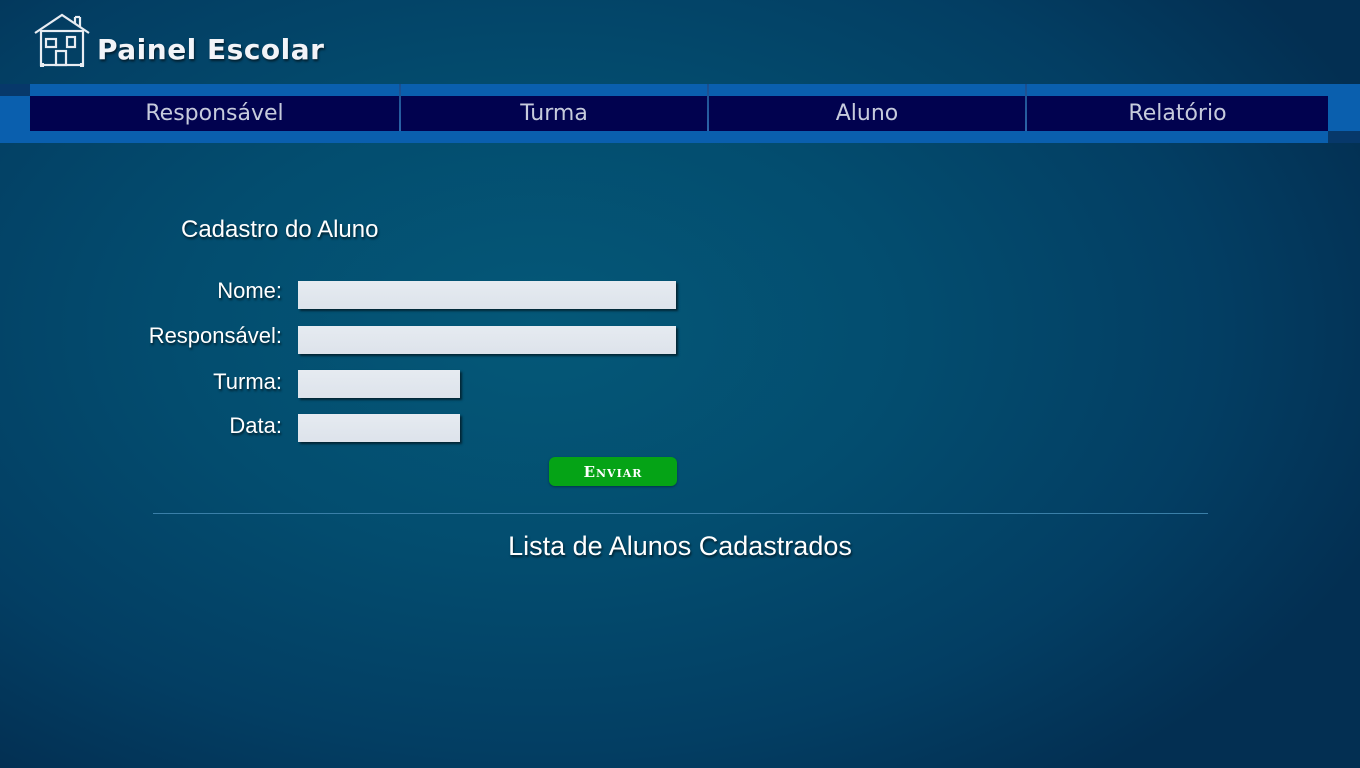 The height and width of the screenshot is (768, 1360). What do you see at coordinates (867, 113) in the screenshot?
I see `nav-item-aluno: Aluno` at bounding box center [867, 113].